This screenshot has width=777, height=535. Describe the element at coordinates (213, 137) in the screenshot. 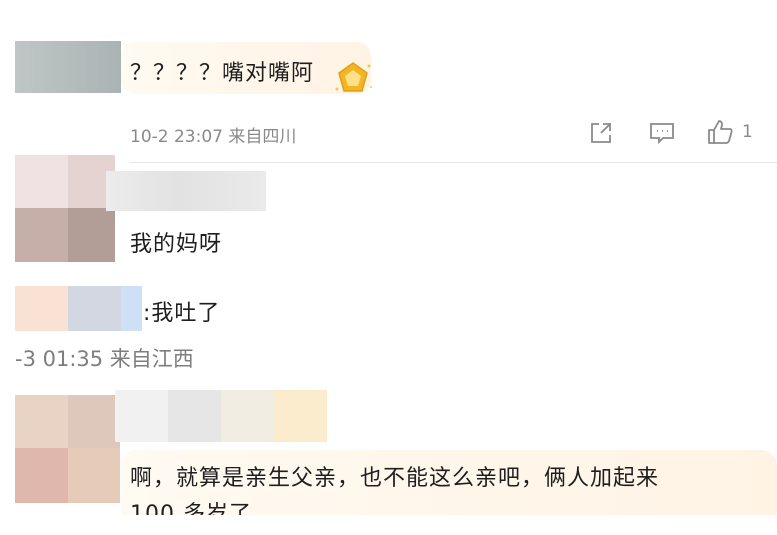

I see `comment-meta: 10-2 23:07 来自四川` at that location.